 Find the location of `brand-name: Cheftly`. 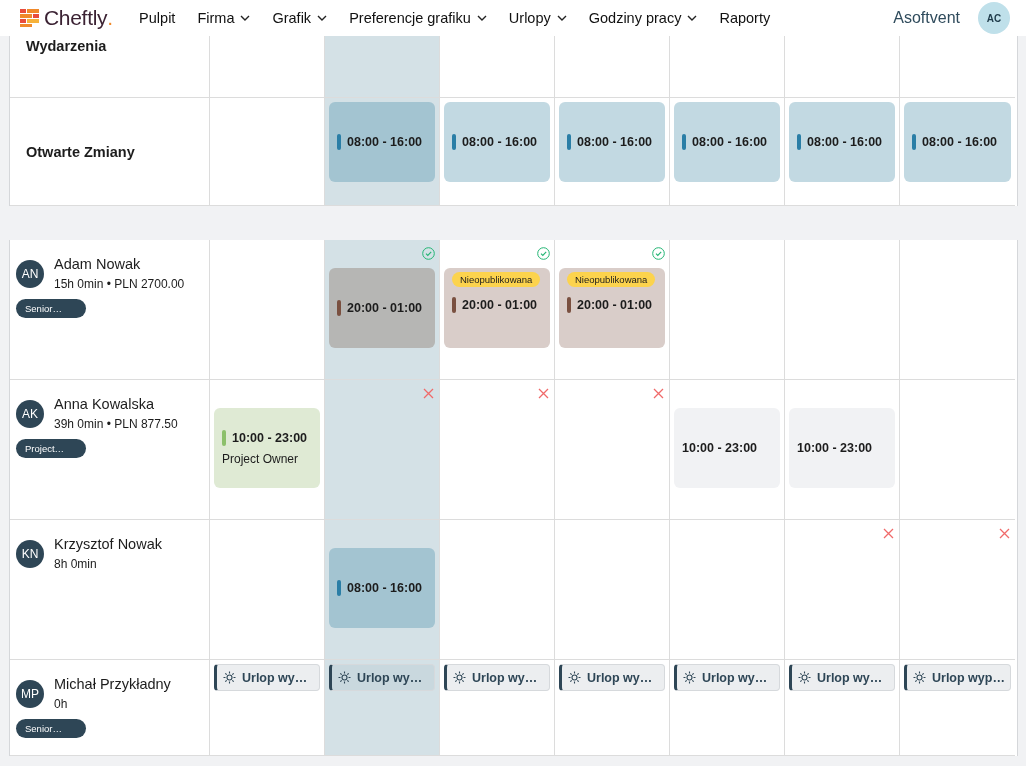

brand-name: Cheftly is located at coordinates (76, 18).